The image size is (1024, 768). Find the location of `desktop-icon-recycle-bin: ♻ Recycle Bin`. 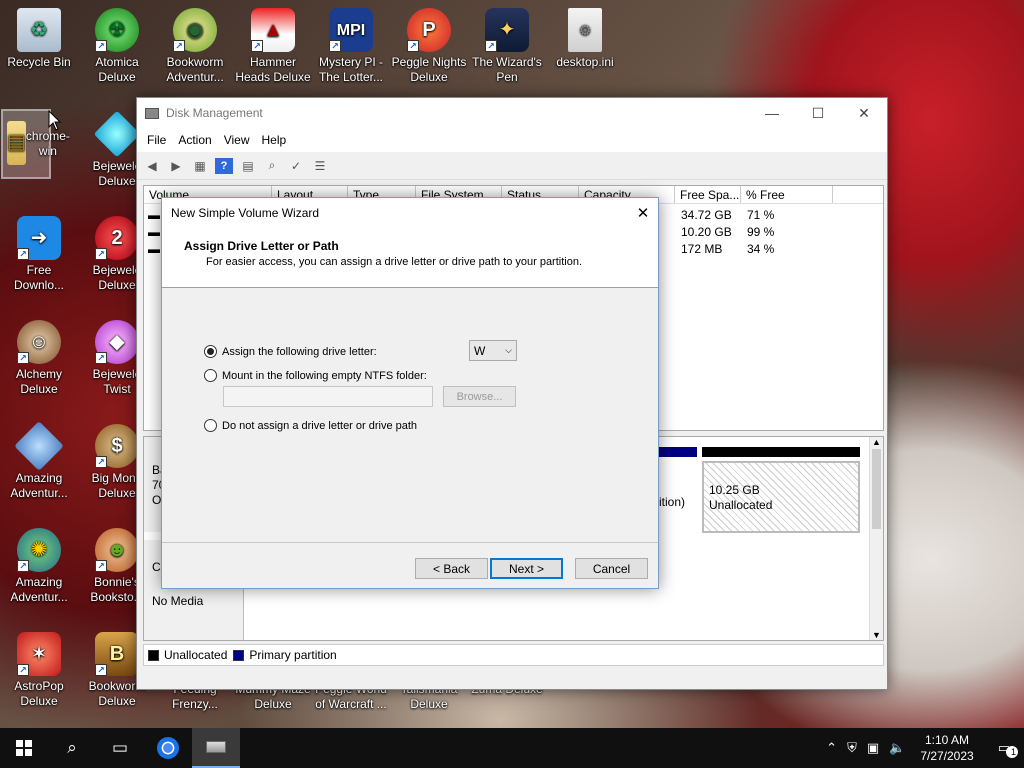

desktop-icon-recycle-bin: ♻ Recycle Bin is located at coordinates (39, 39).